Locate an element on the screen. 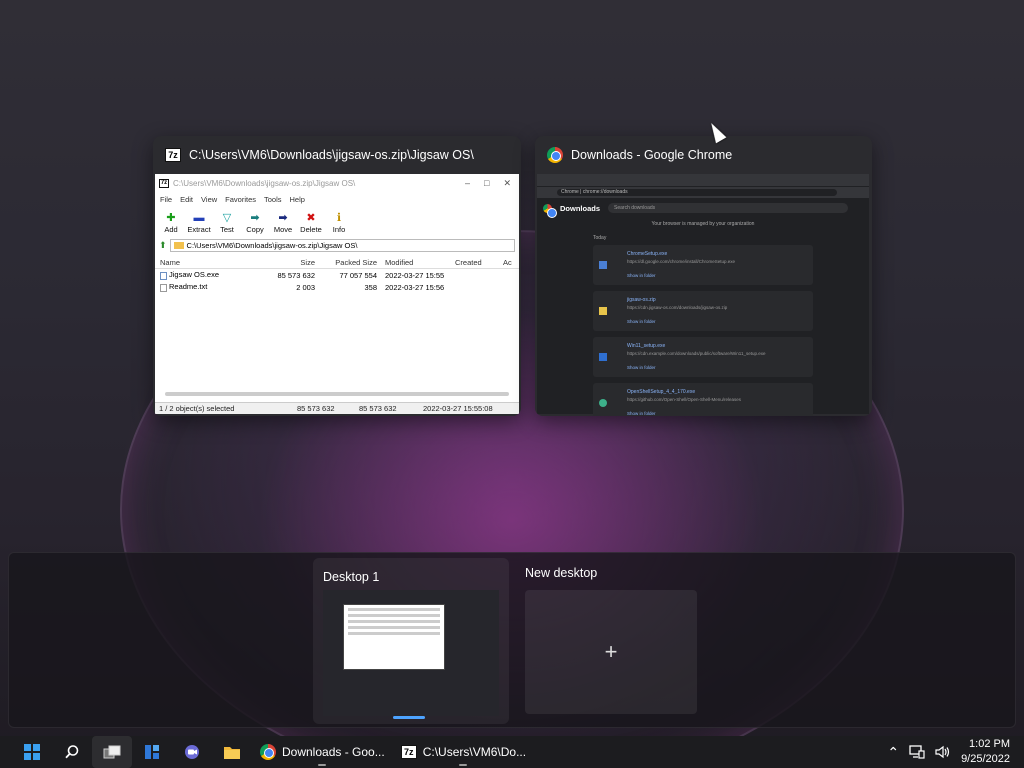 This screenshot has width=1024, height=768. start-button is located at coordinates (32, 752).